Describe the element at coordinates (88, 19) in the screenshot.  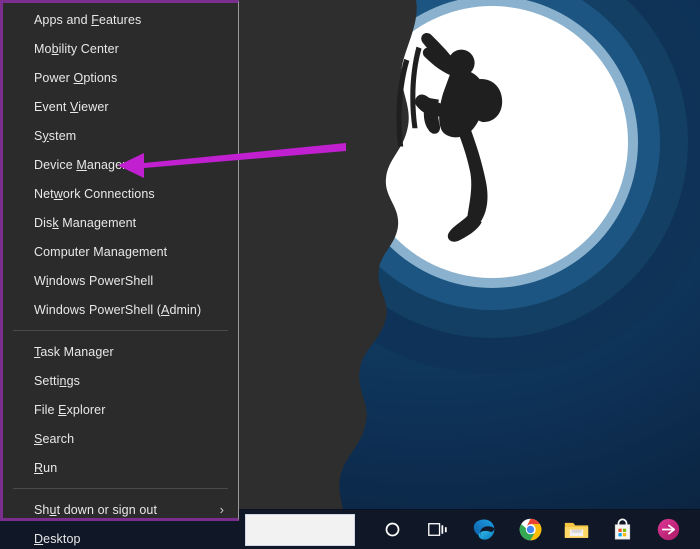
I see `menu-item-label: Apps and Features` at that location.